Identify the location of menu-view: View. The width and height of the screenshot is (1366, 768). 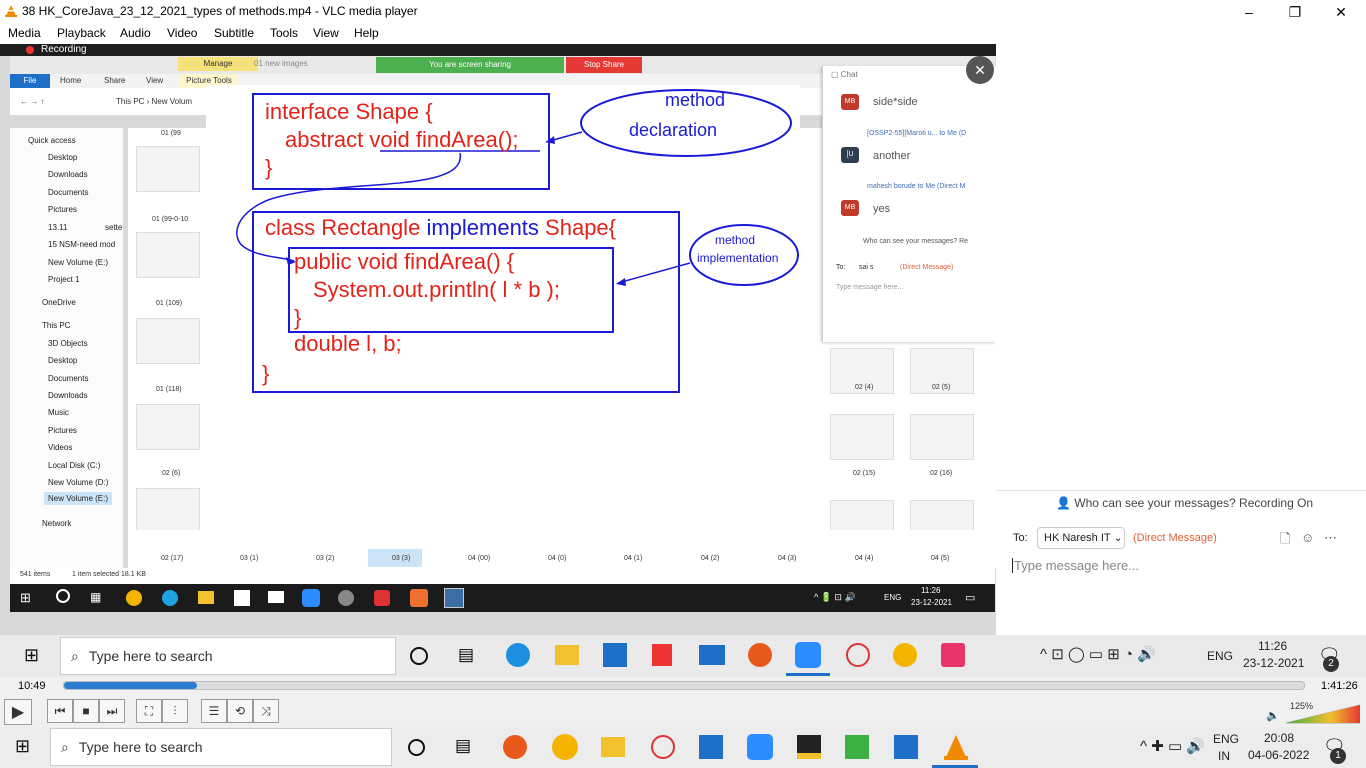
(326, 33).